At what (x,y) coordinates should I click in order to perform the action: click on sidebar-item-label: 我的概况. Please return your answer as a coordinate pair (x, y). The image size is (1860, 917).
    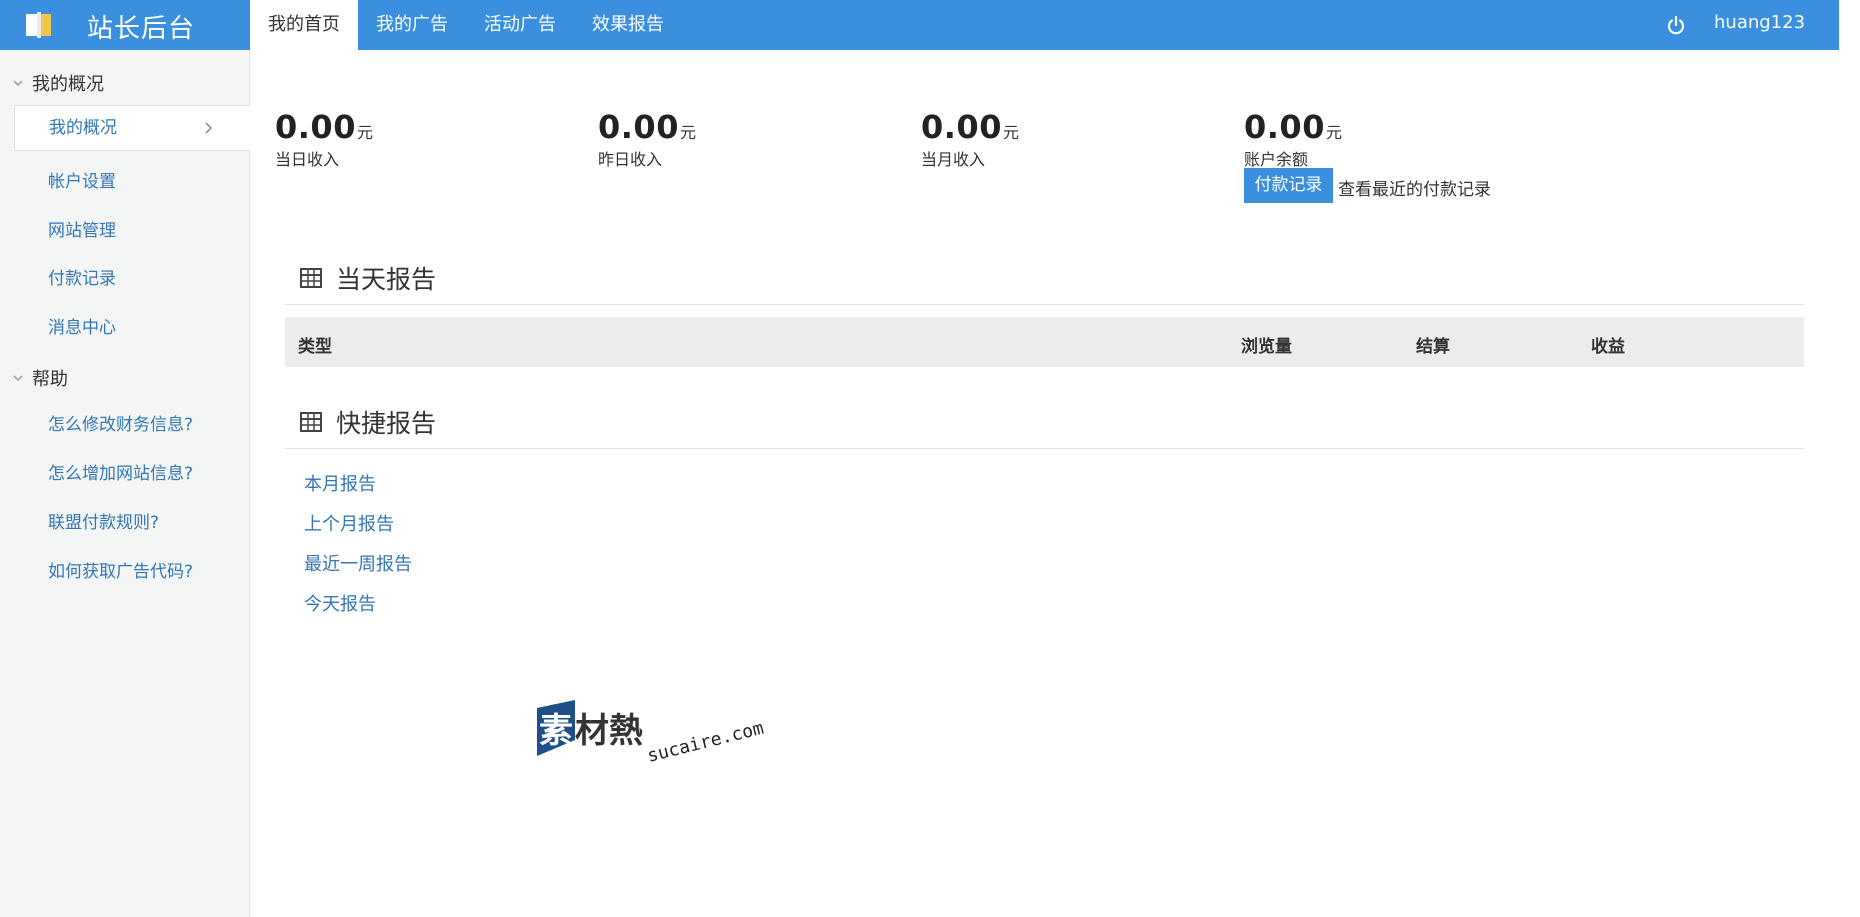
    Looking at the image, I should click on (83, 128).